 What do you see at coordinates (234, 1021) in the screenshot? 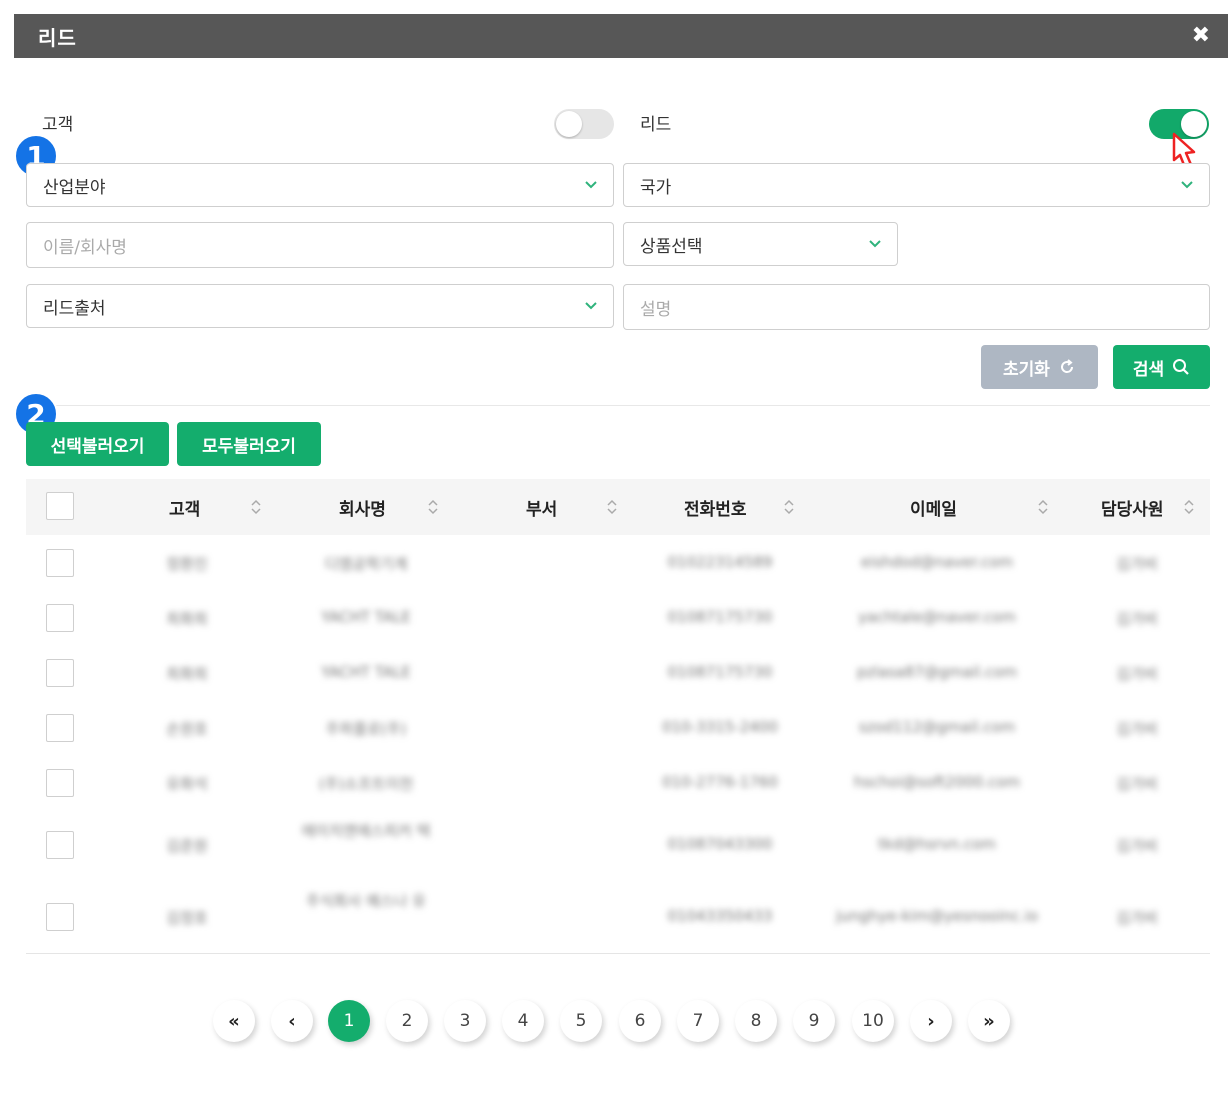
I see `first-page-button: «` at bounding box center [234, 1021].